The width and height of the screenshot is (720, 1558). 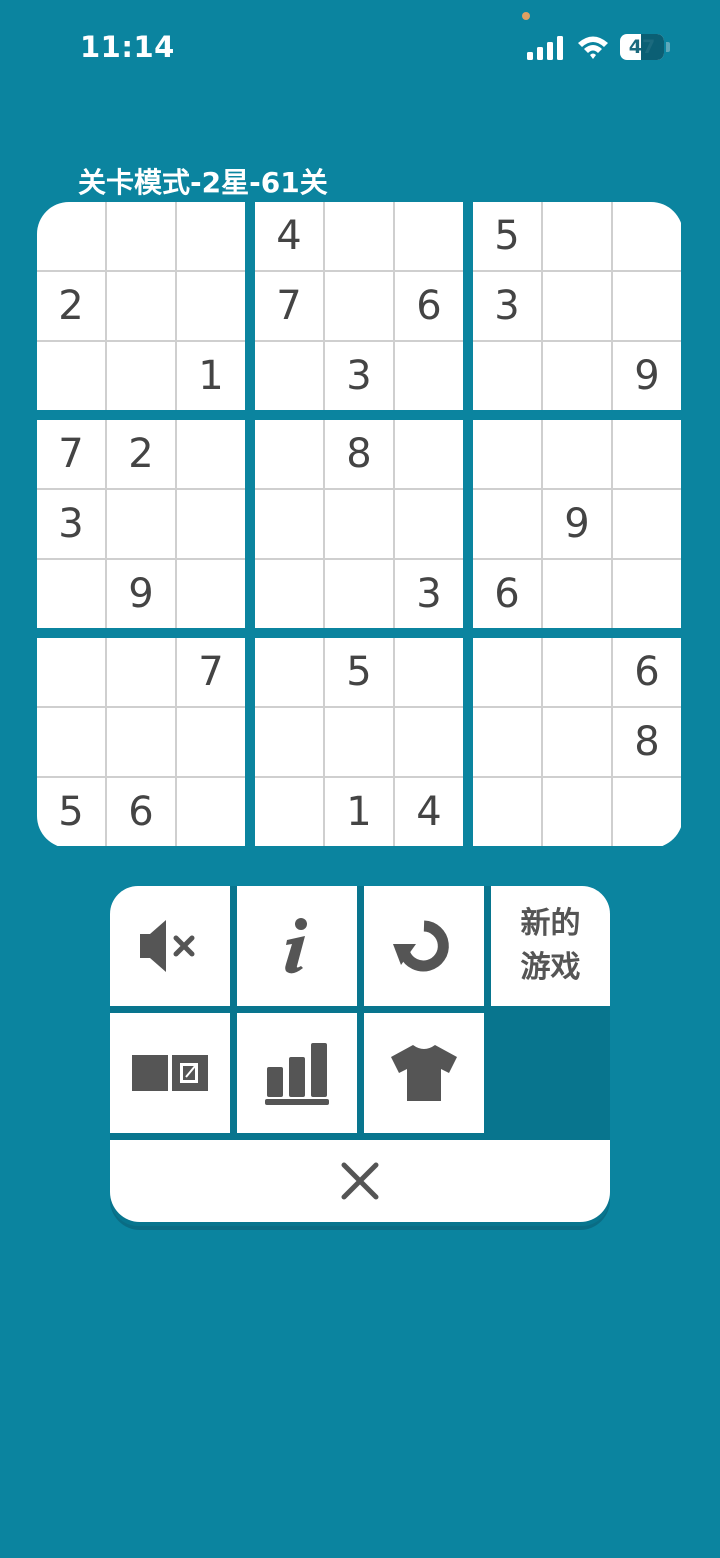 I want to click on notes-icon, so click(x=170, y=1073).